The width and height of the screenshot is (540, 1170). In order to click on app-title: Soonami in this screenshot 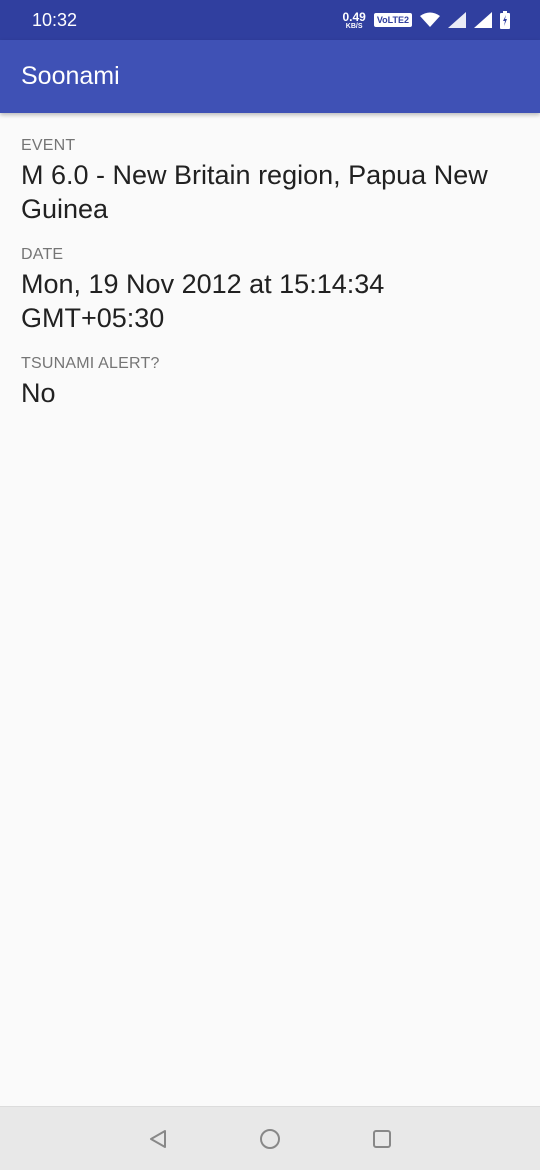, I will do `click(70, 76)`.